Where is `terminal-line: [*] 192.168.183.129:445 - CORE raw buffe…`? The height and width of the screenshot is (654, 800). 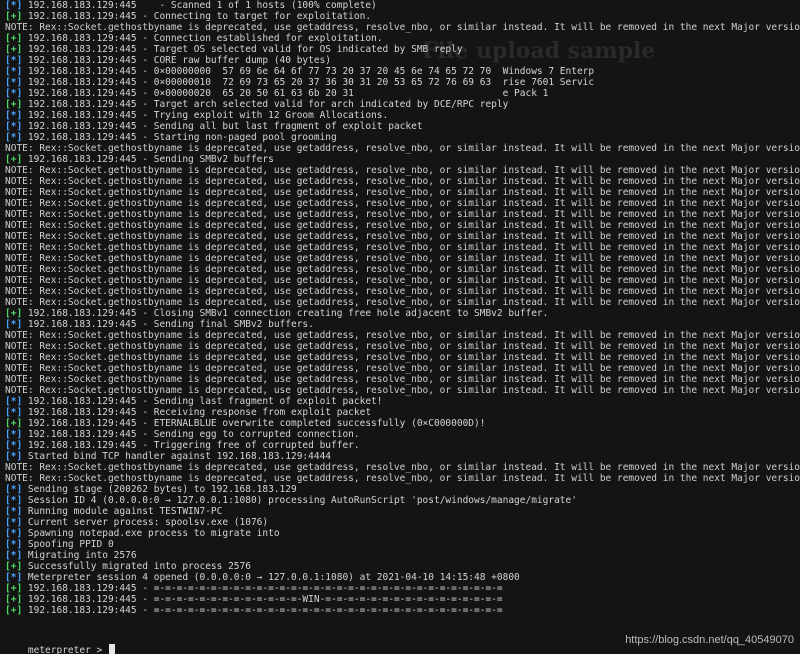
terminal-line: [*] 192.168.183.129:445 - CORE raw buffe… is located at coordinates (402, 60).